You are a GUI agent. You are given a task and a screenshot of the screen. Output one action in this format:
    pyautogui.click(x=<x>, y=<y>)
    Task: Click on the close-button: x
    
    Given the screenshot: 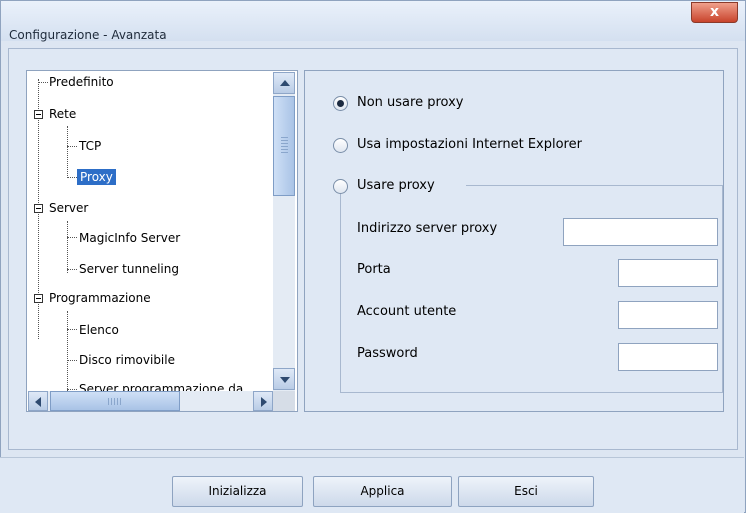 What is the action you would take?
    pyautogui.click(x=714, y=12)
    